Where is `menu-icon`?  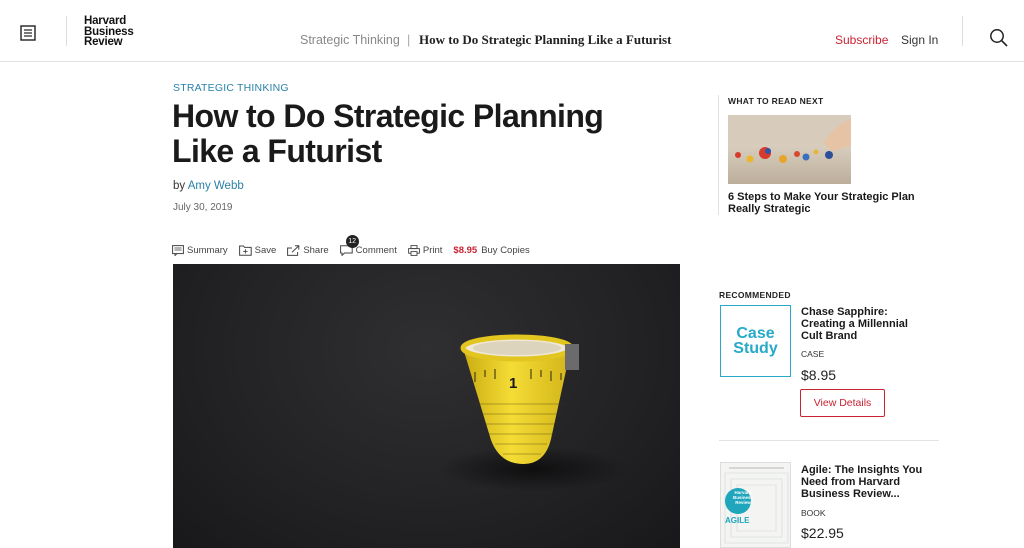 menu-icon is located at coordinates (30, 34).